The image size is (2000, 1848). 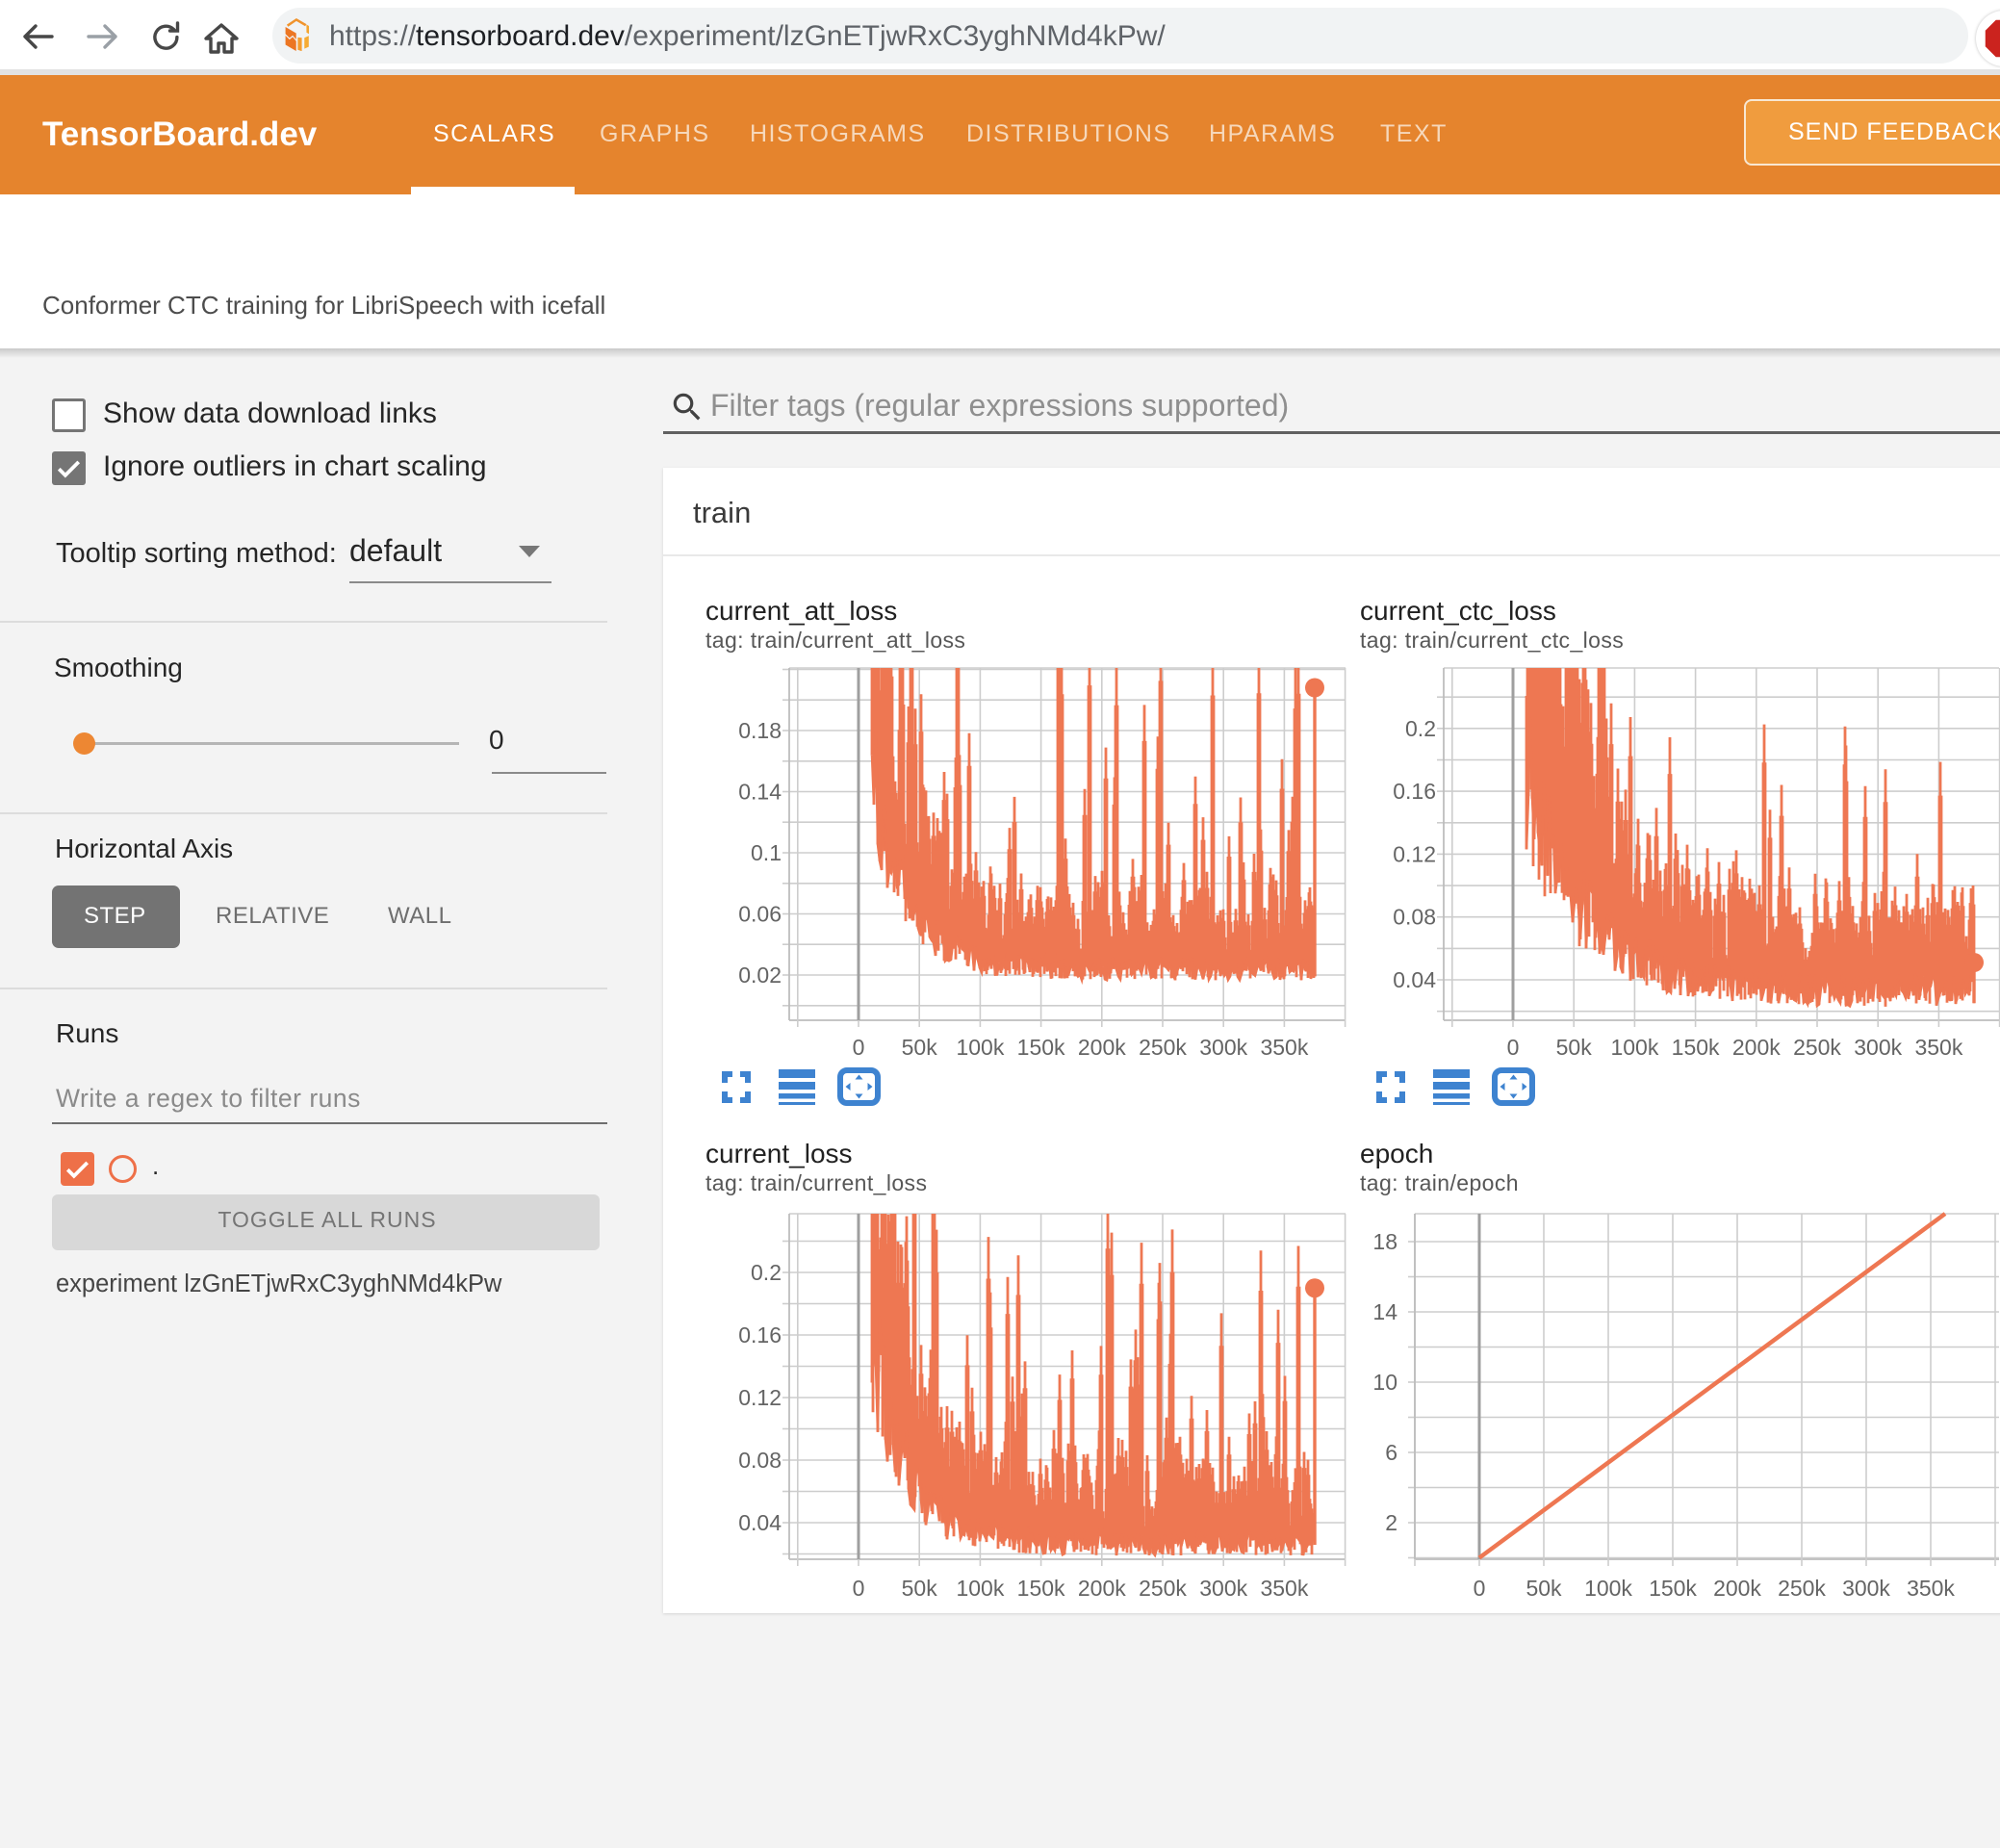 I want to click on svg-text: 2, so click(x=1391, y=1522).